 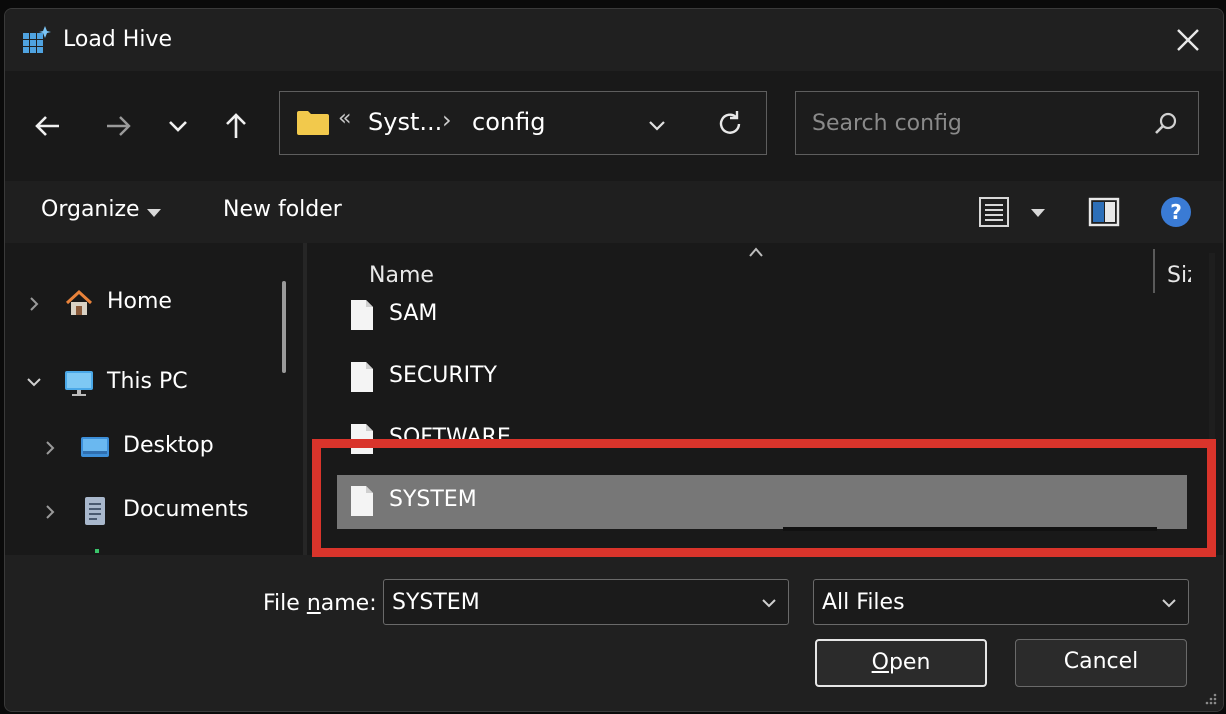 I want to click on registry-editor-icon, so click(x=37, y=39).